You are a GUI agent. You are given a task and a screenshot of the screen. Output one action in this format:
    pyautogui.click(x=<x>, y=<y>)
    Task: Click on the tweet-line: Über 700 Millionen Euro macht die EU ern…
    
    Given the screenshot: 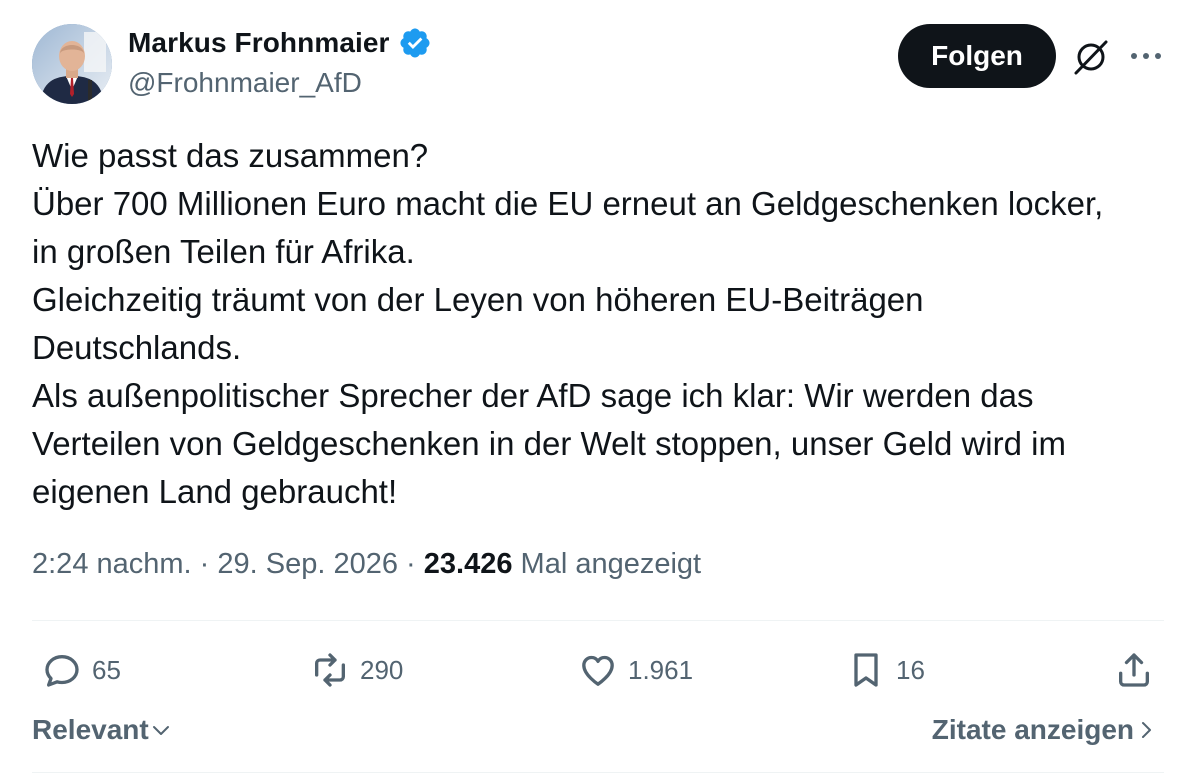 What is the action you would take?
    pyautogui.click(x=568, y=203)
    